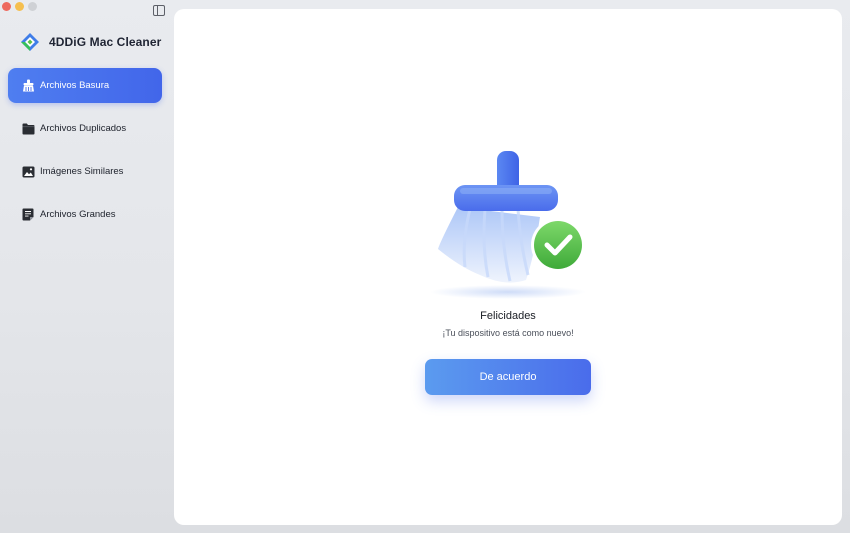 This screenshot has width=850, height=533. I want to click on broom-check-illustration, so click(510, 227).